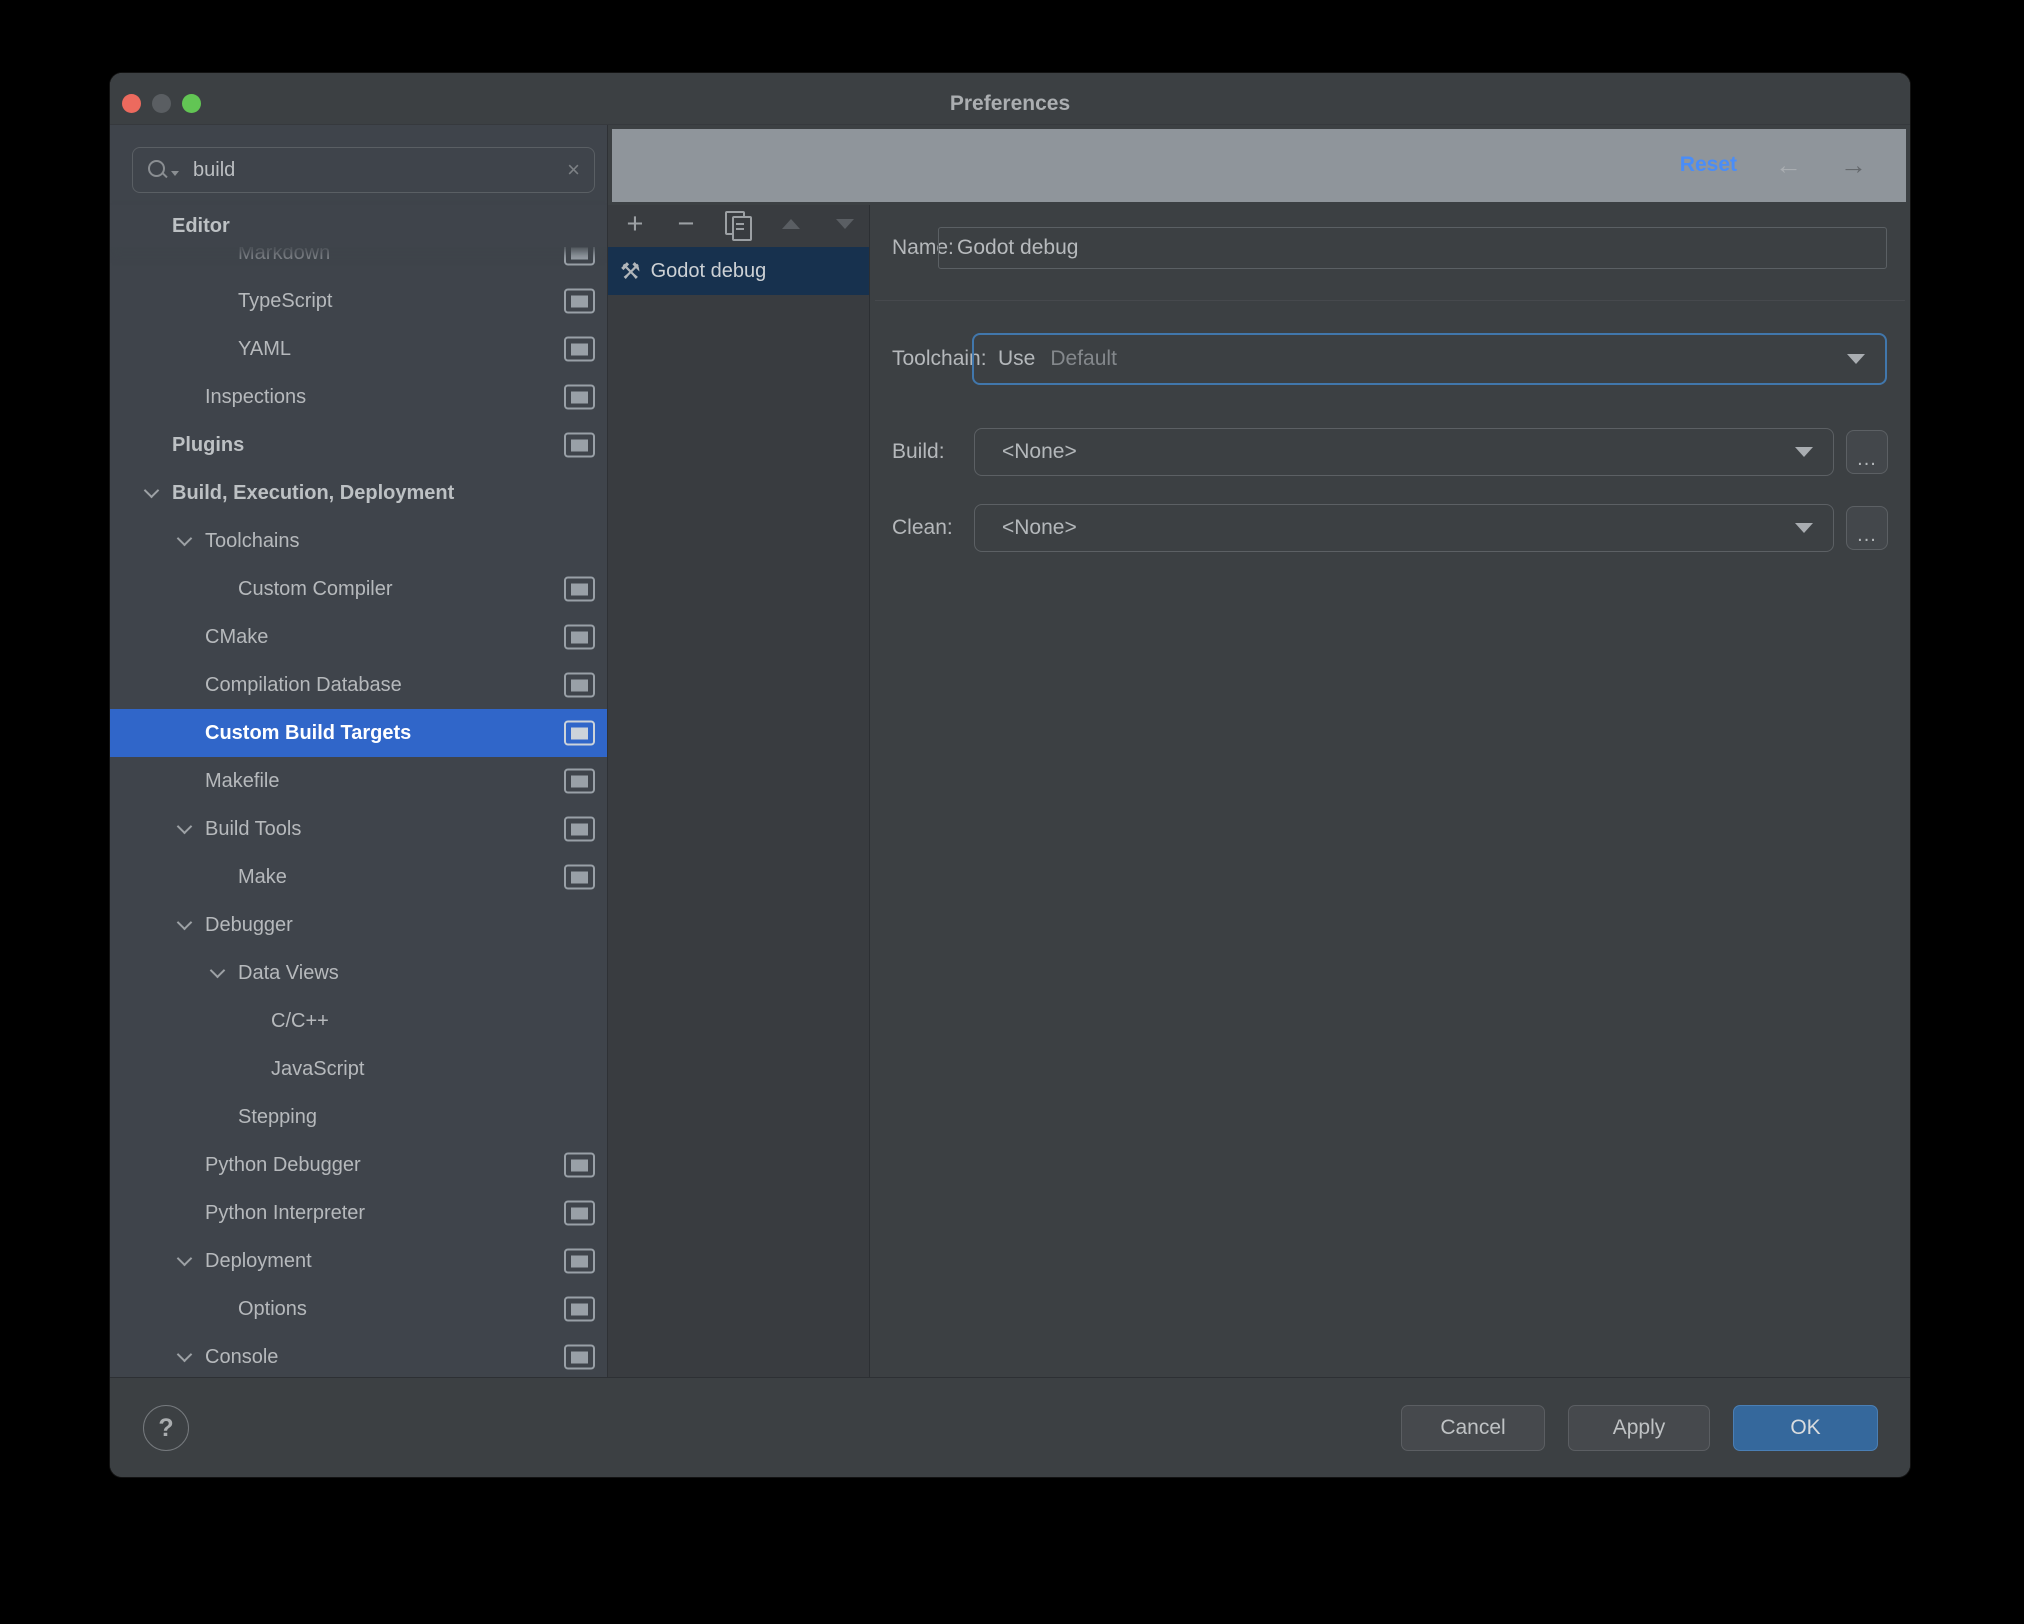 The width and height of the screenshot is (2024, 1624). What do you see at coordinates (358, 1261) in the screenshot?
I see `sidebar-item-deployment: Deployment` at bounding box center [358, 1261].